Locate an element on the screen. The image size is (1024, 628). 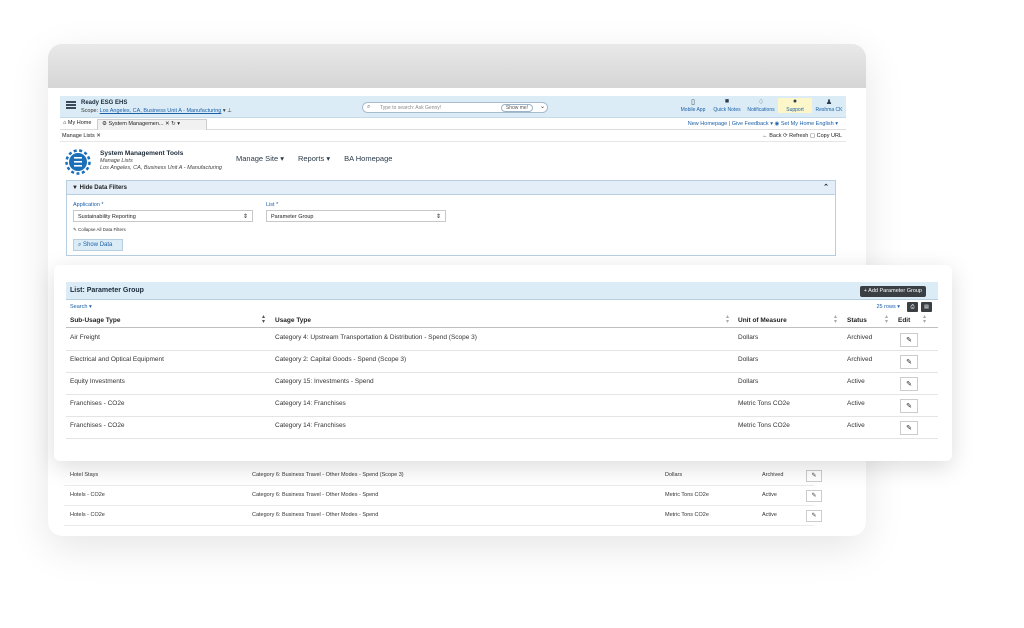
brand-title: Ready ESG EHS is located at coordinates (104, 103).